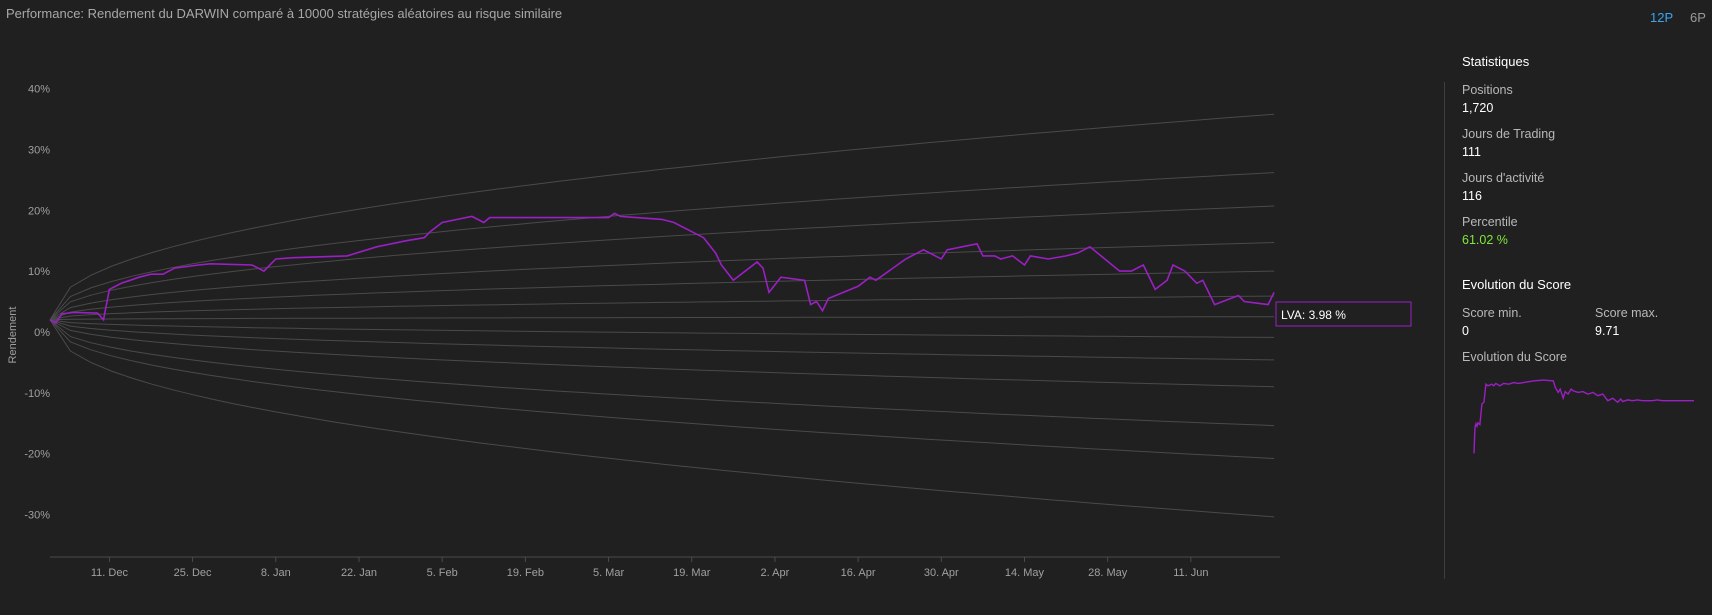  I want to click on stats-heading: Statistiques, so click(1496, 61).